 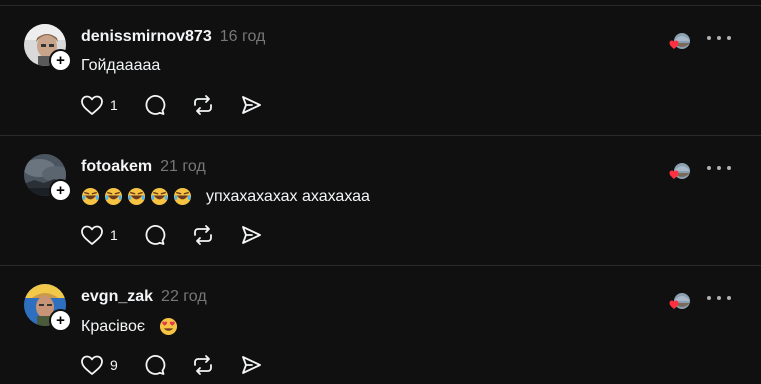 What do you see at coordinates (116, 167) in the screenshot?
I see `username: fotoakem` at bounding box center [116, 167].